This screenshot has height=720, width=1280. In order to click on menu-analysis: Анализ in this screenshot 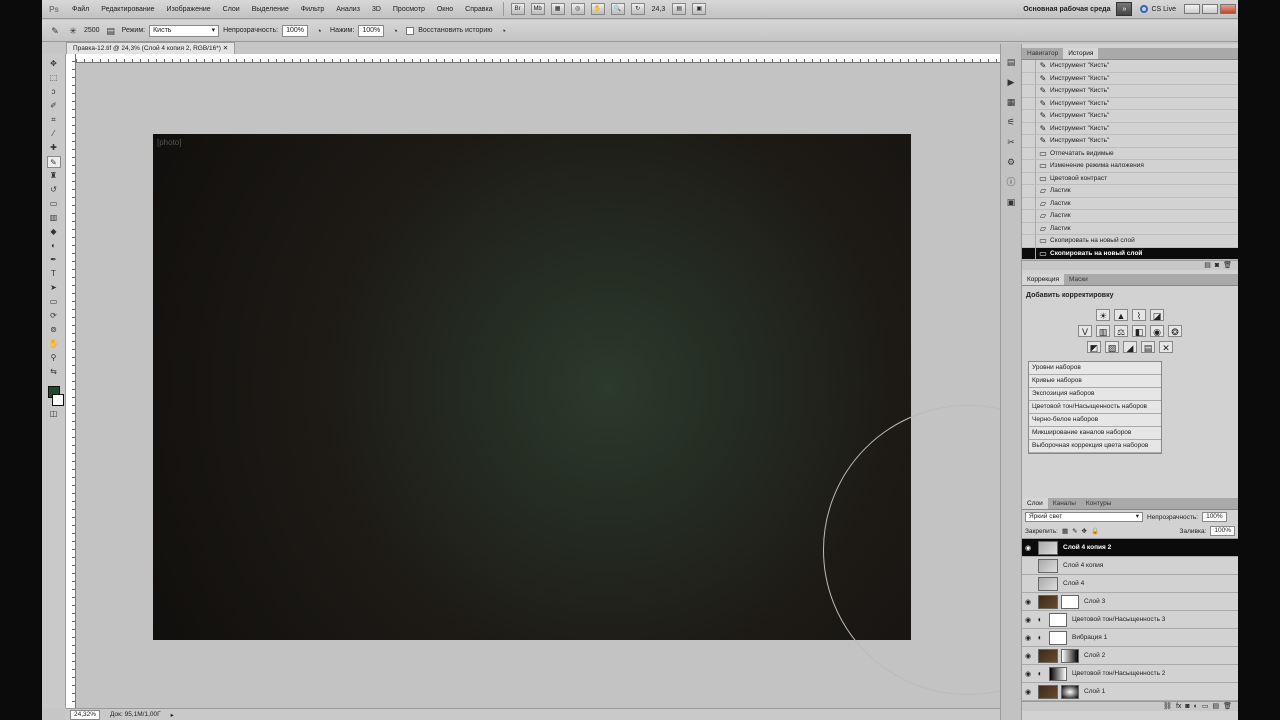, I will do `click(348, 9)`.